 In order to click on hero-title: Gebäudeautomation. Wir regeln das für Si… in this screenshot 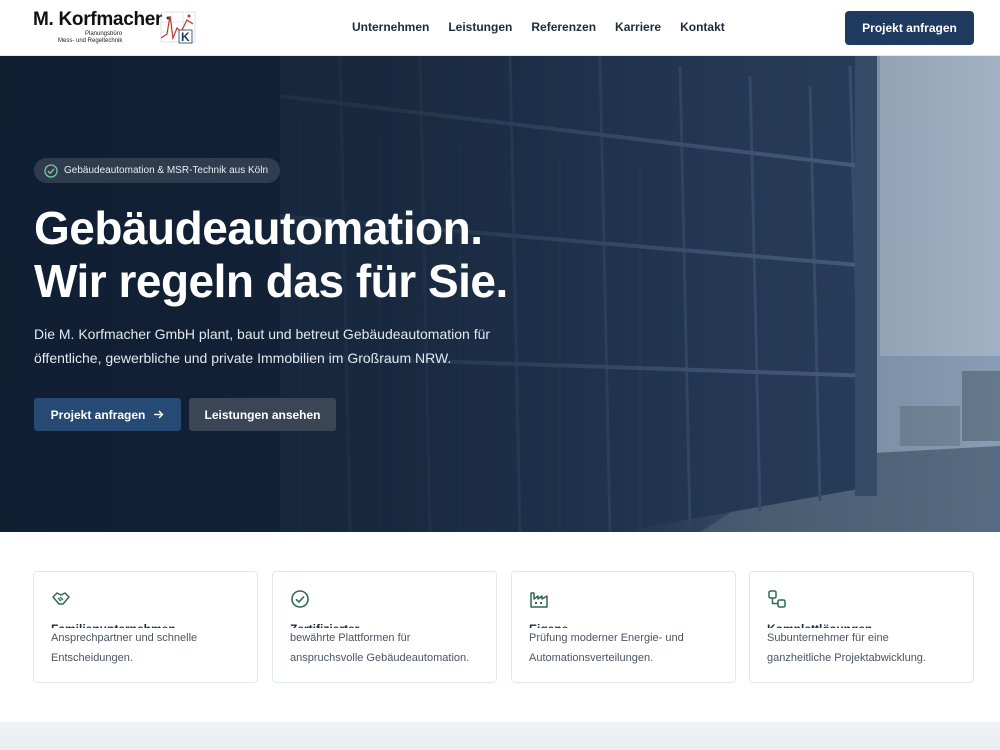, I will do `click(271, 255)`.